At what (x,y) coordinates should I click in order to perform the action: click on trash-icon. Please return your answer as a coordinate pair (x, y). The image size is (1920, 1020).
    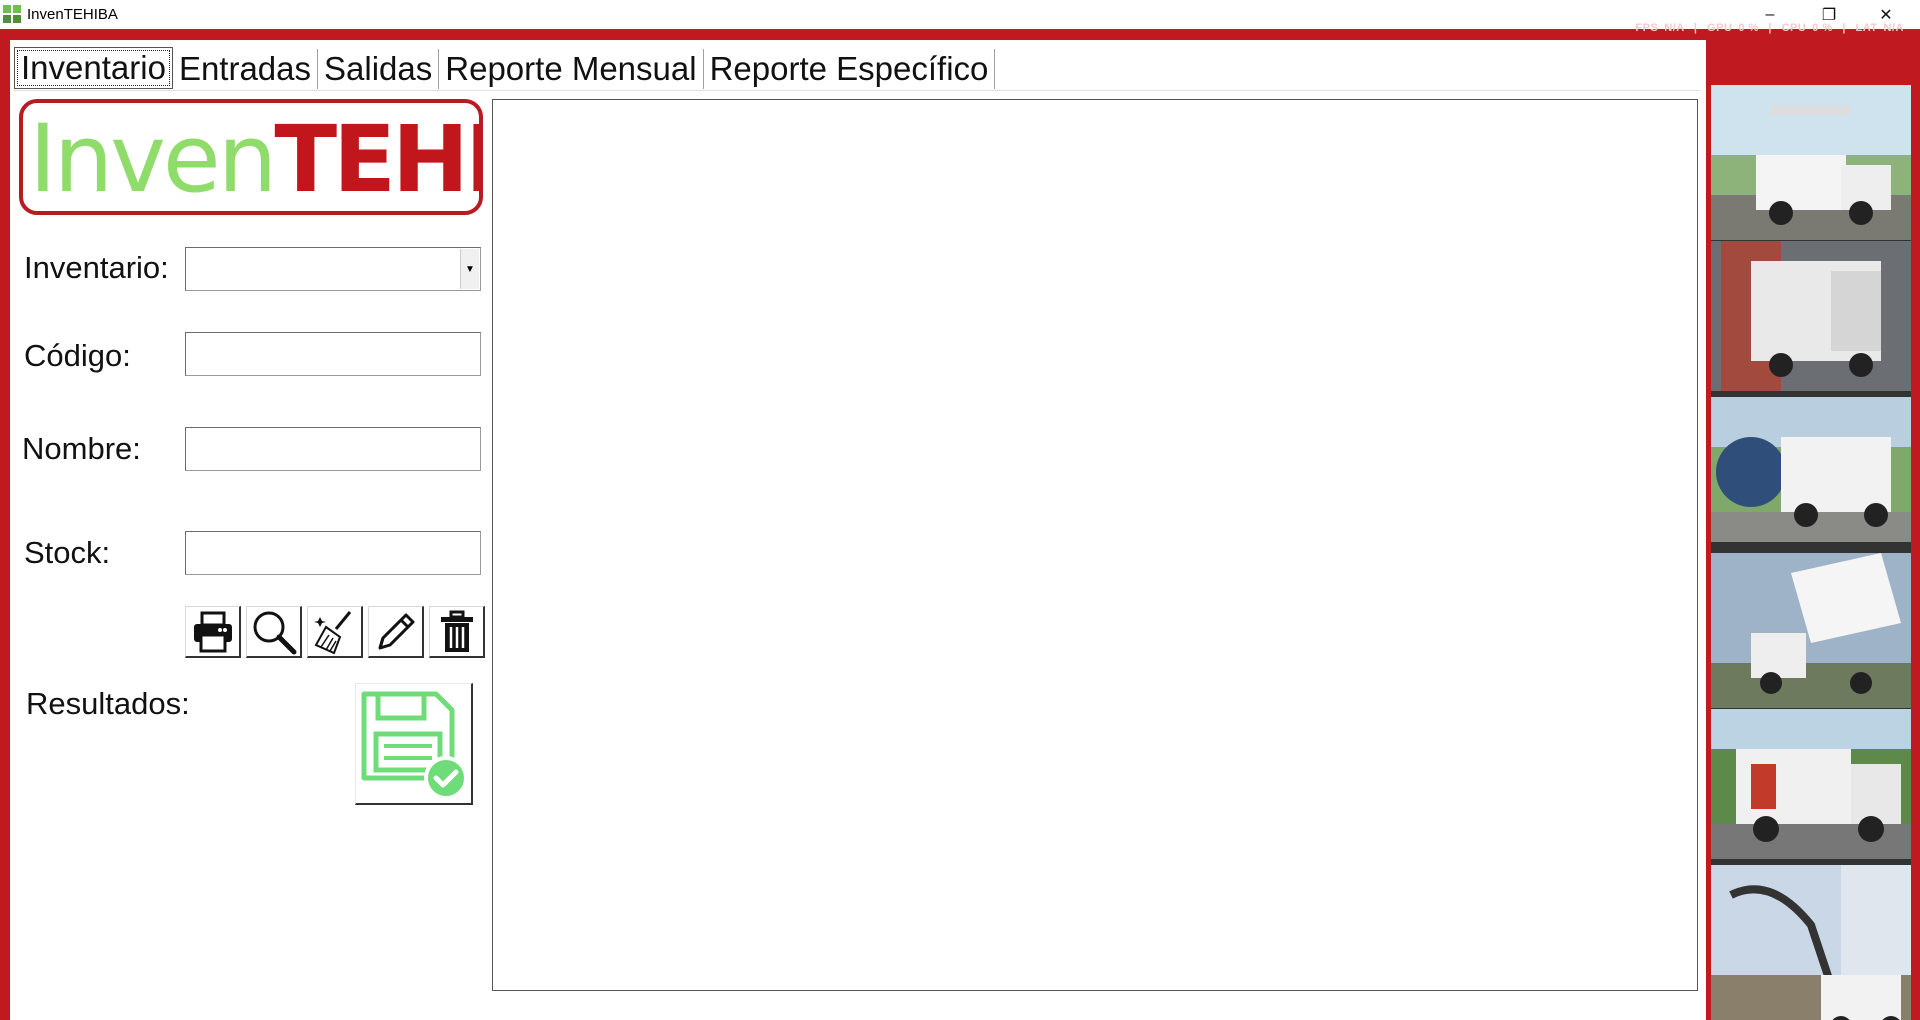
    Looking at the image, I should click on (456, 631).